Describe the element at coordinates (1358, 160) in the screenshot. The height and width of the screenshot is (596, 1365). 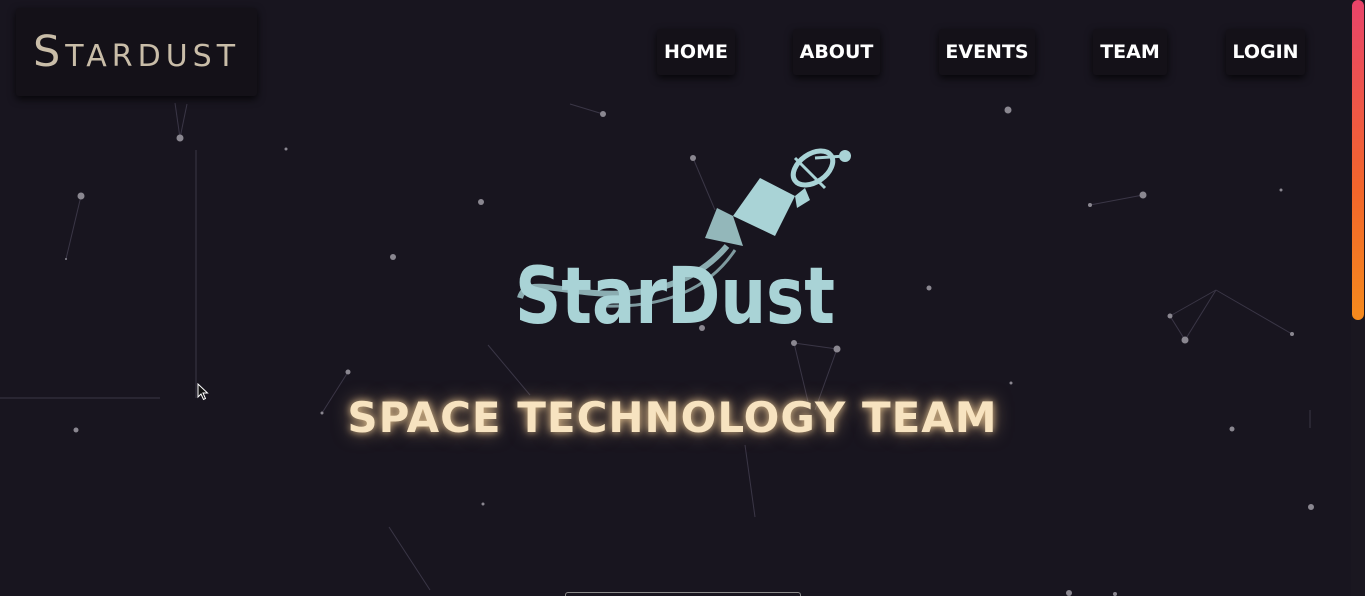
I see `scrollbar-thumb` at that location.